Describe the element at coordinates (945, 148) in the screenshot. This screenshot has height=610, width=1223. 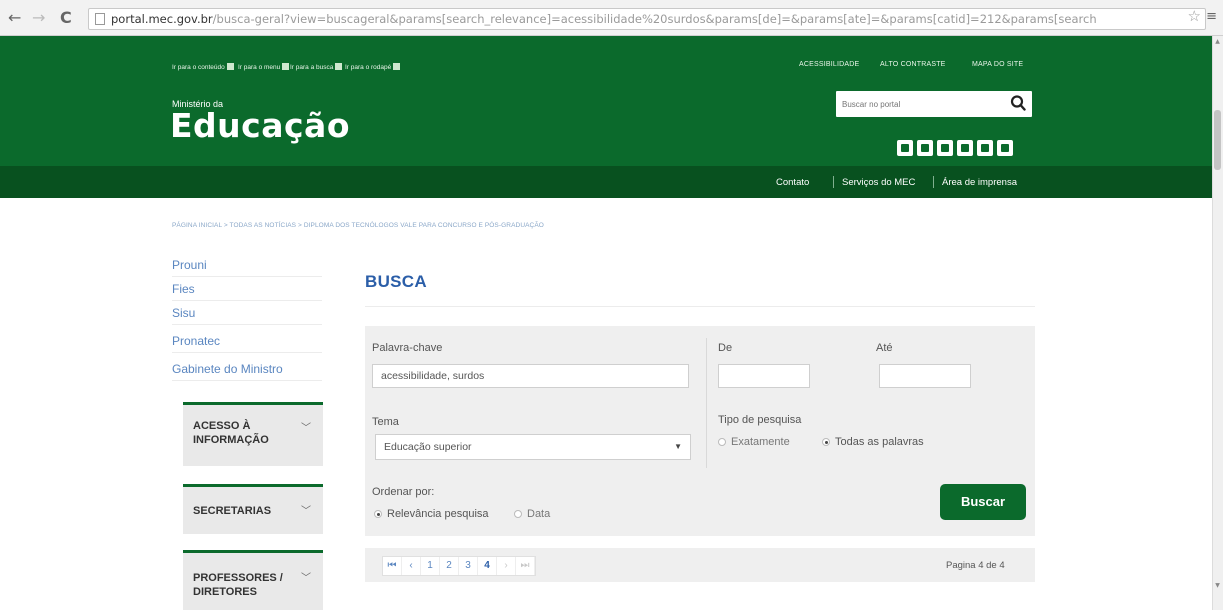
I see `facebook-icon` at that location.